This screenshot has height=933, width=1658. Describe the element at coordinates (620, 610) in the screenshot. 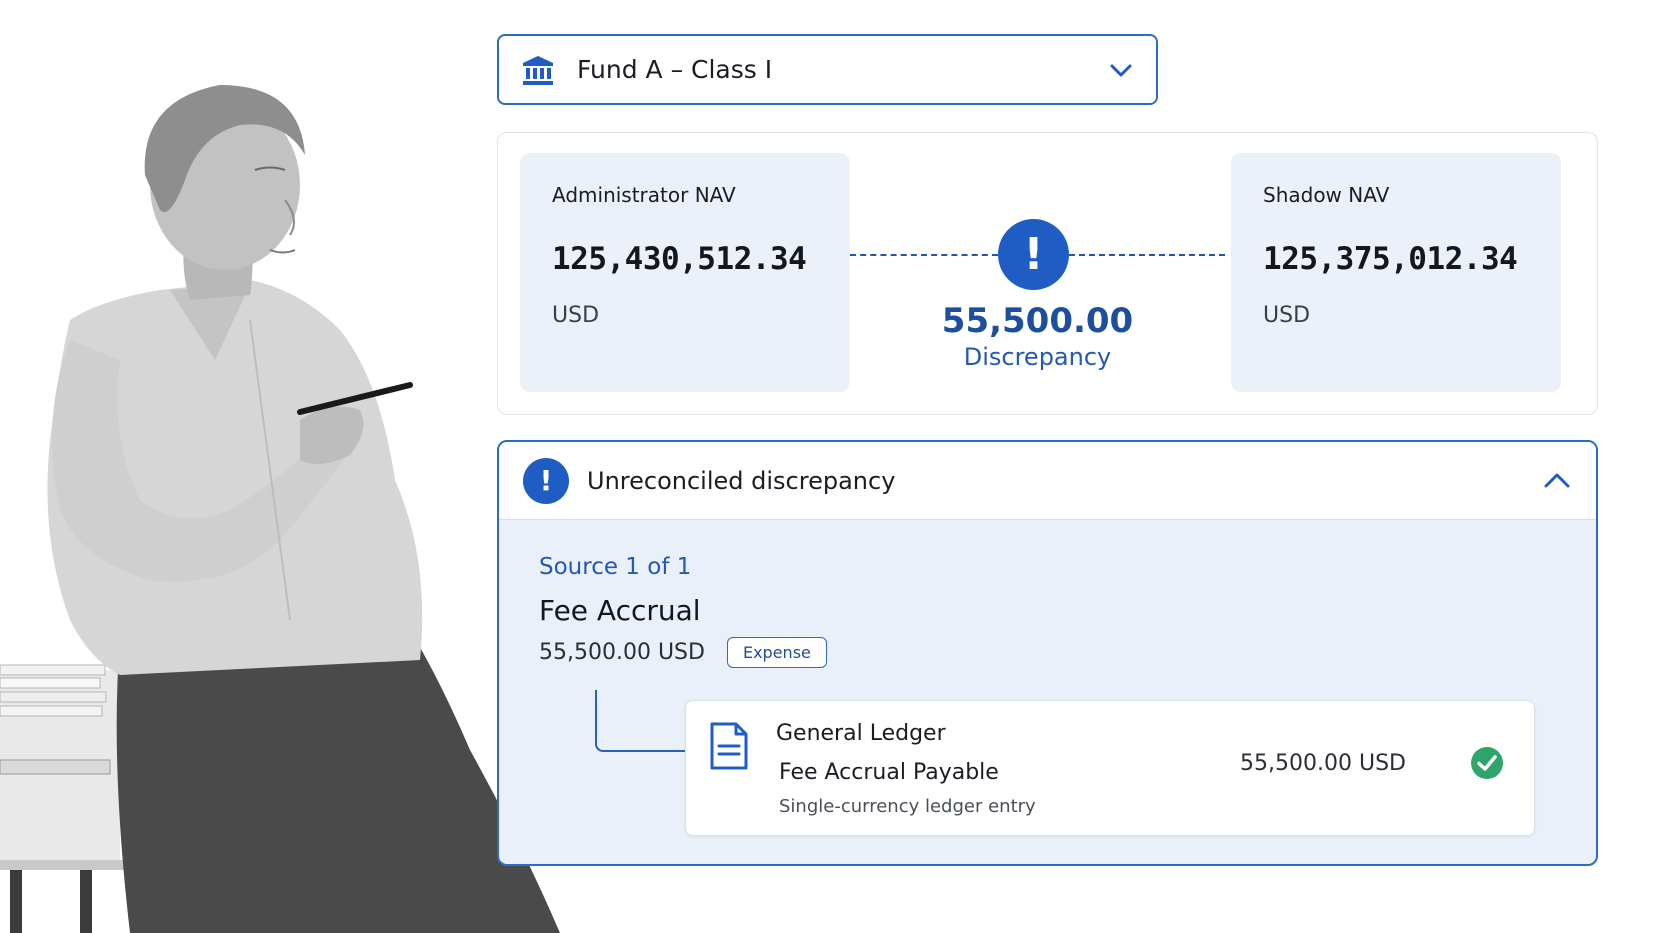

I see `source-name: Fee Accrual` at that location.